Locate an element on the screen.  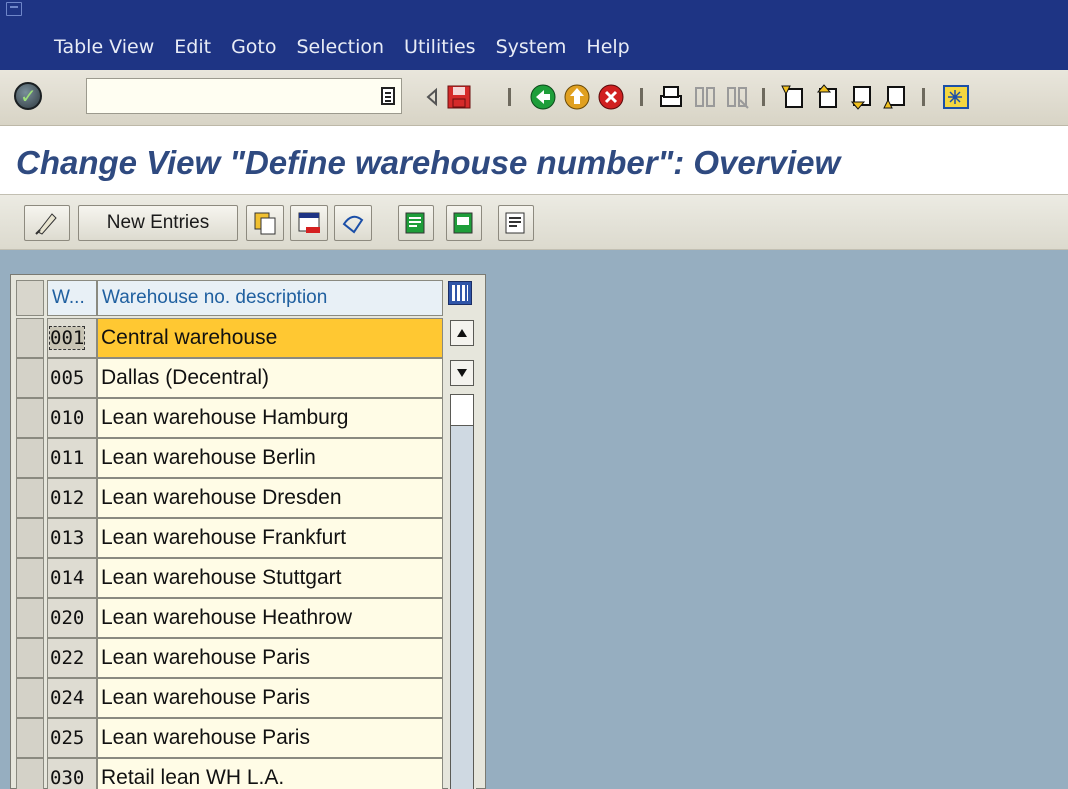
select-all-icon is located at coordinates (415, 223).